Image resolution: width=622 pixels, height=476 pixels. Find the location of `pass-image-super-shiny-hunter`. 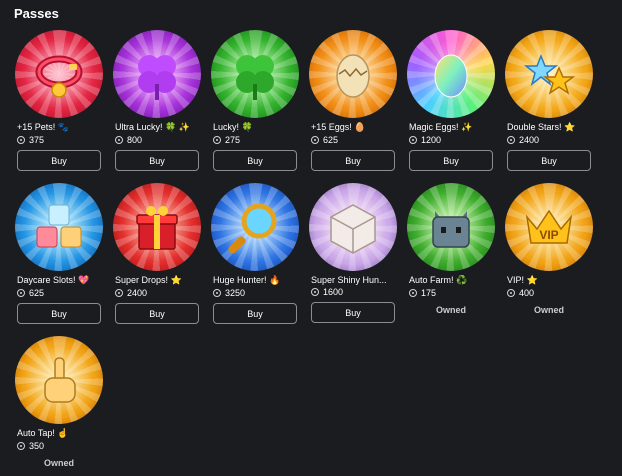

pass-image-super-shiny-hunter is located at coordinates (353, 227).